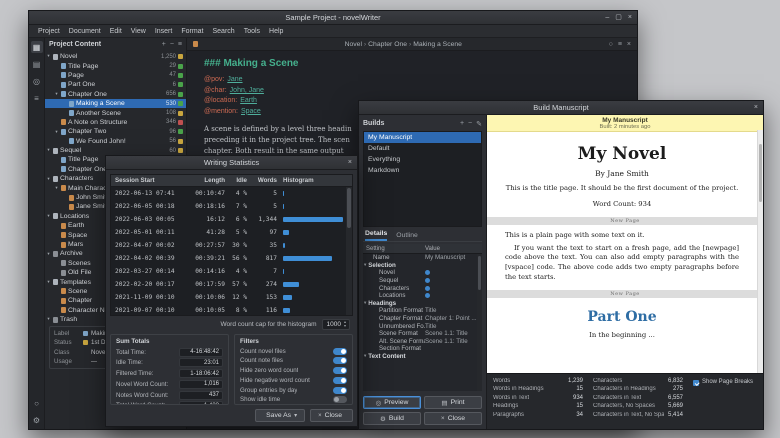 Image resolution: width=780 pixels, height=438 pixels. I want to click on build-list-item: My Manuscript, so click(422, 137).